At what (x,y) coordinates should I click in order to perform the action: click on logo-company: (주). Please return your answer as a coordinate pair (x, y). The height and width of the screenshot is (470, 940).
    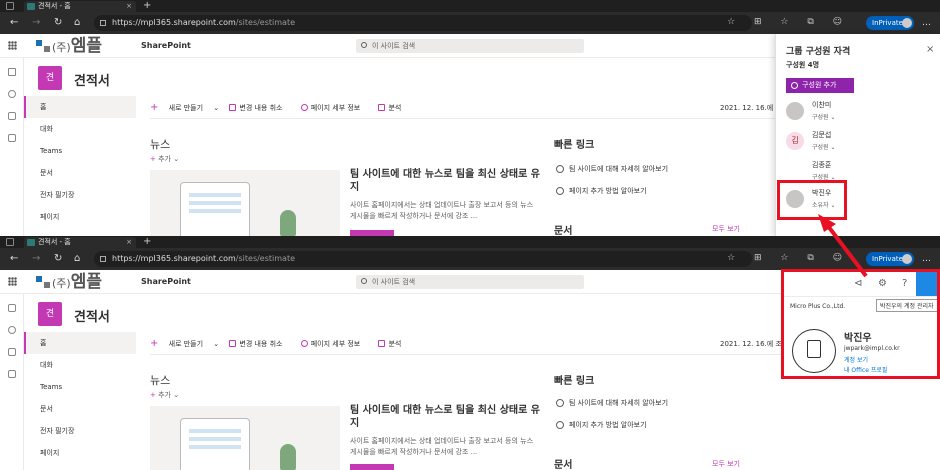
    Looking at the image, I should click on (61, 47).